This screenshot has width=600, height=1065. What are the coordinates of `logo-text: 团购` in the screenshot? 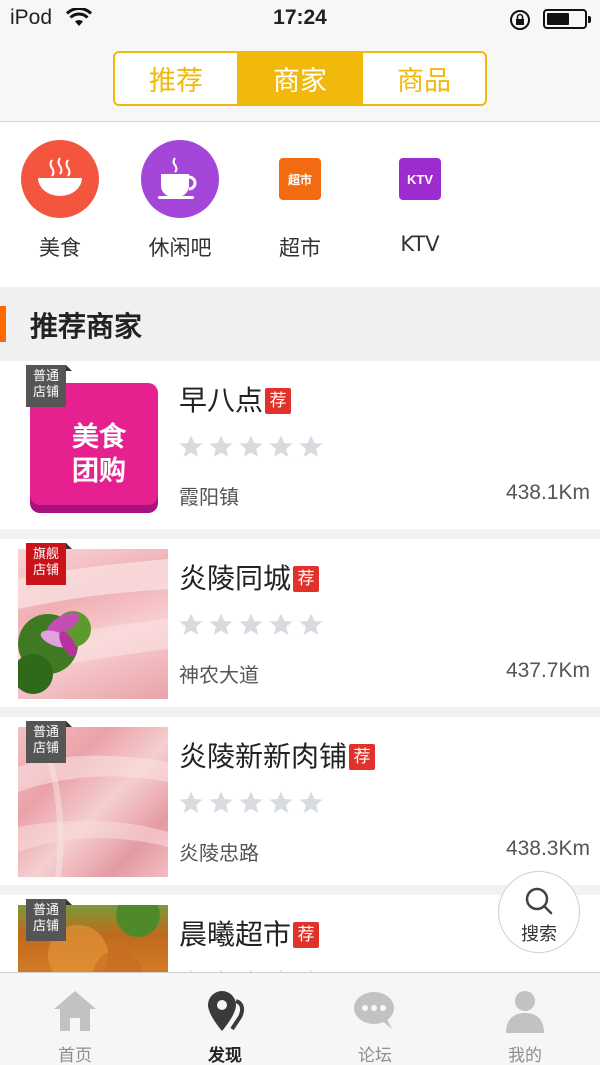 It's located at (99, 471).